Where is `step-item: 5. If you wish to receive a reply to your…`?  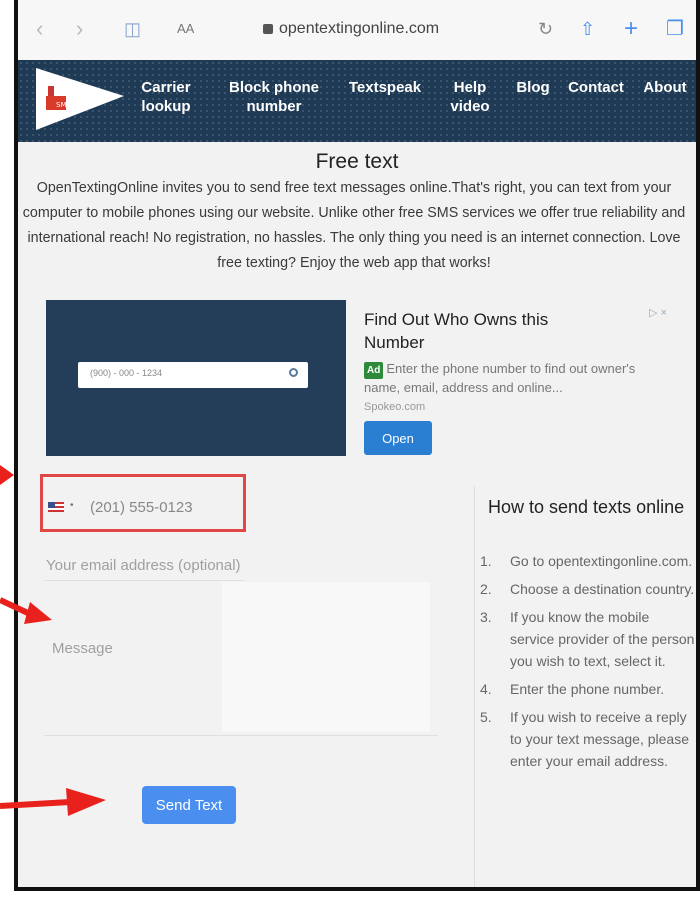
step-item: 5. If you wish to receive a reply to your… is located at coordinates (584, 739).